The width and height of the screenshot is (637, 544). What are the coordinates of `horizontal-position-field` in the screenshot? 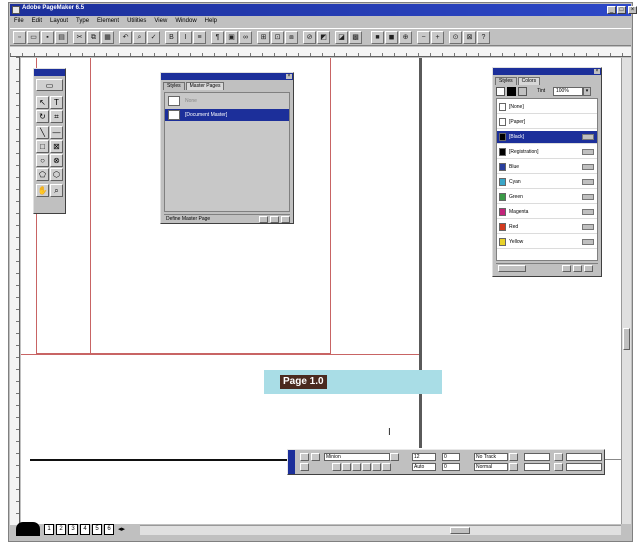 It's located at (584, 457).